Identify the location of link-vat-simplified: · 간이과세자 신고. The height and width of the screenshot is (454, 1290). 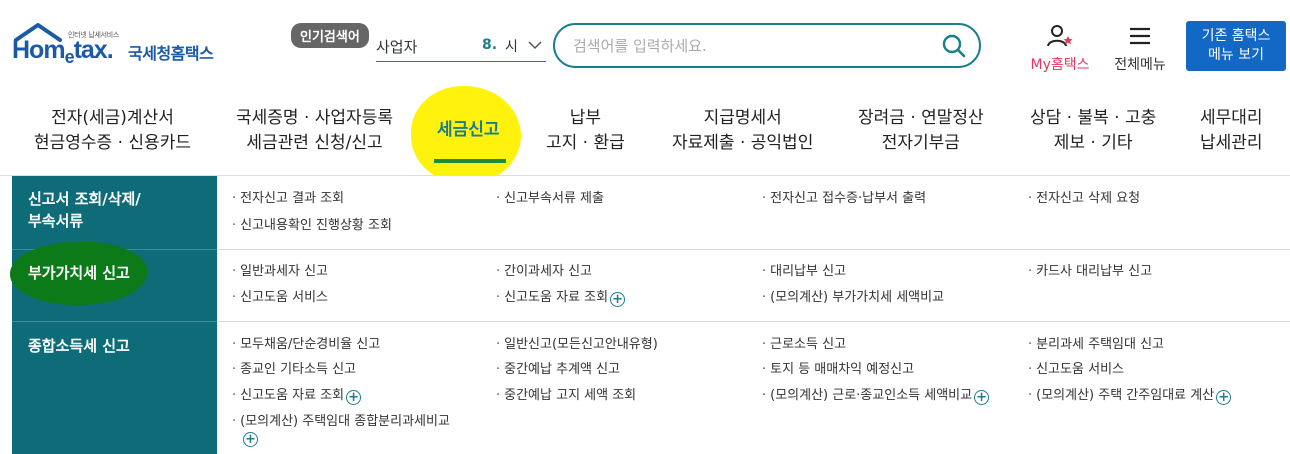
(544, 272).